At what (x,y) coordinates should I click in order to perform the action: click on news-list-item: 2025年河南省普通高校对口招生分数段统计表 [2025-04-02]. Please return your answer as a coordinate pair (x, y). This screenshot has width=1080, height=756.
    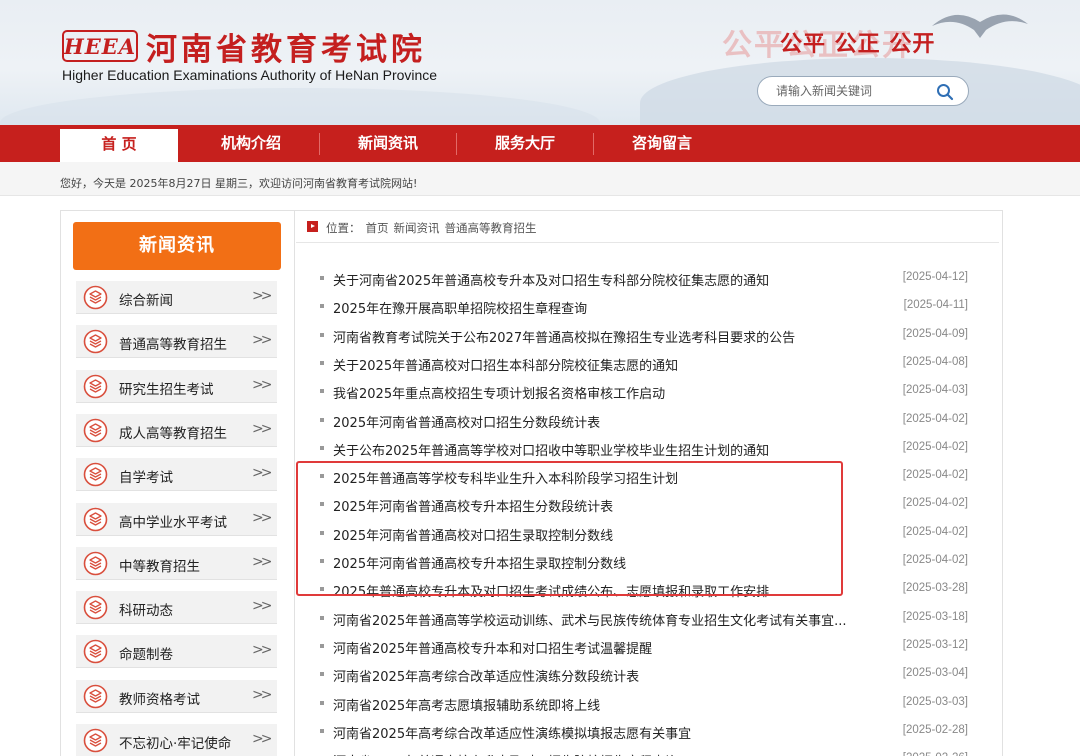
    Looking at the image, I should click on (646, 420).